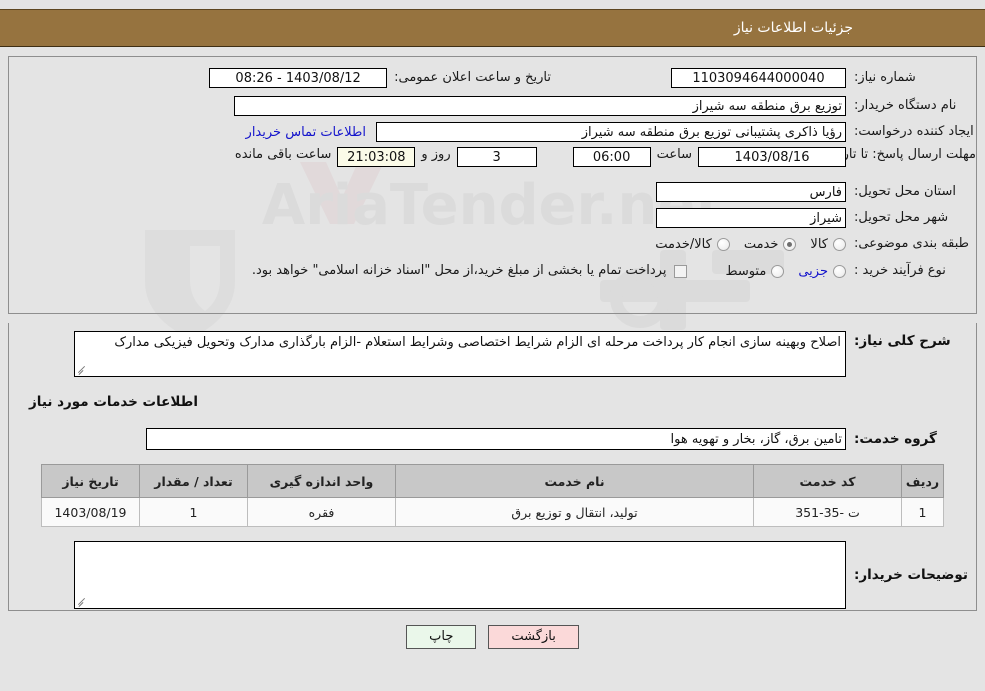 The width and height of the screenshot is (985, 691). I want to click on table-header-service-code: کد خدمت, so click(827, 481).